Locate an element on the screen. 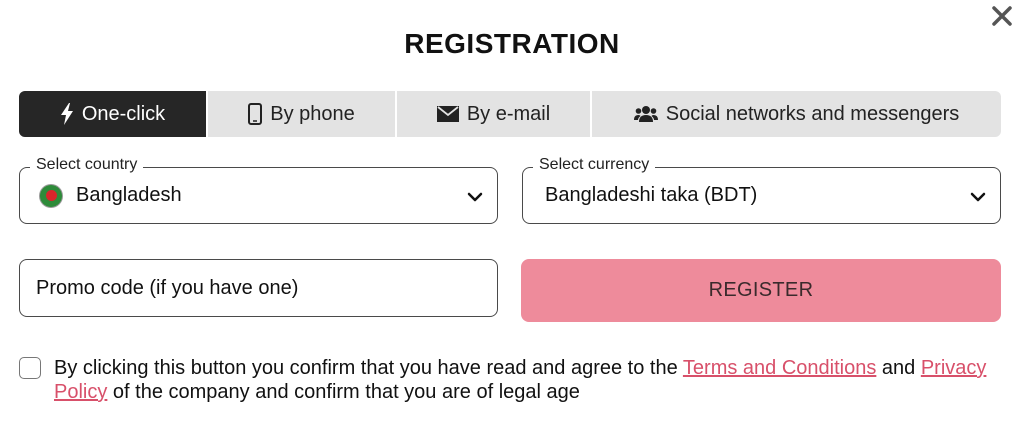  country-value: Bangladesh is located at coordinates (111, 195).